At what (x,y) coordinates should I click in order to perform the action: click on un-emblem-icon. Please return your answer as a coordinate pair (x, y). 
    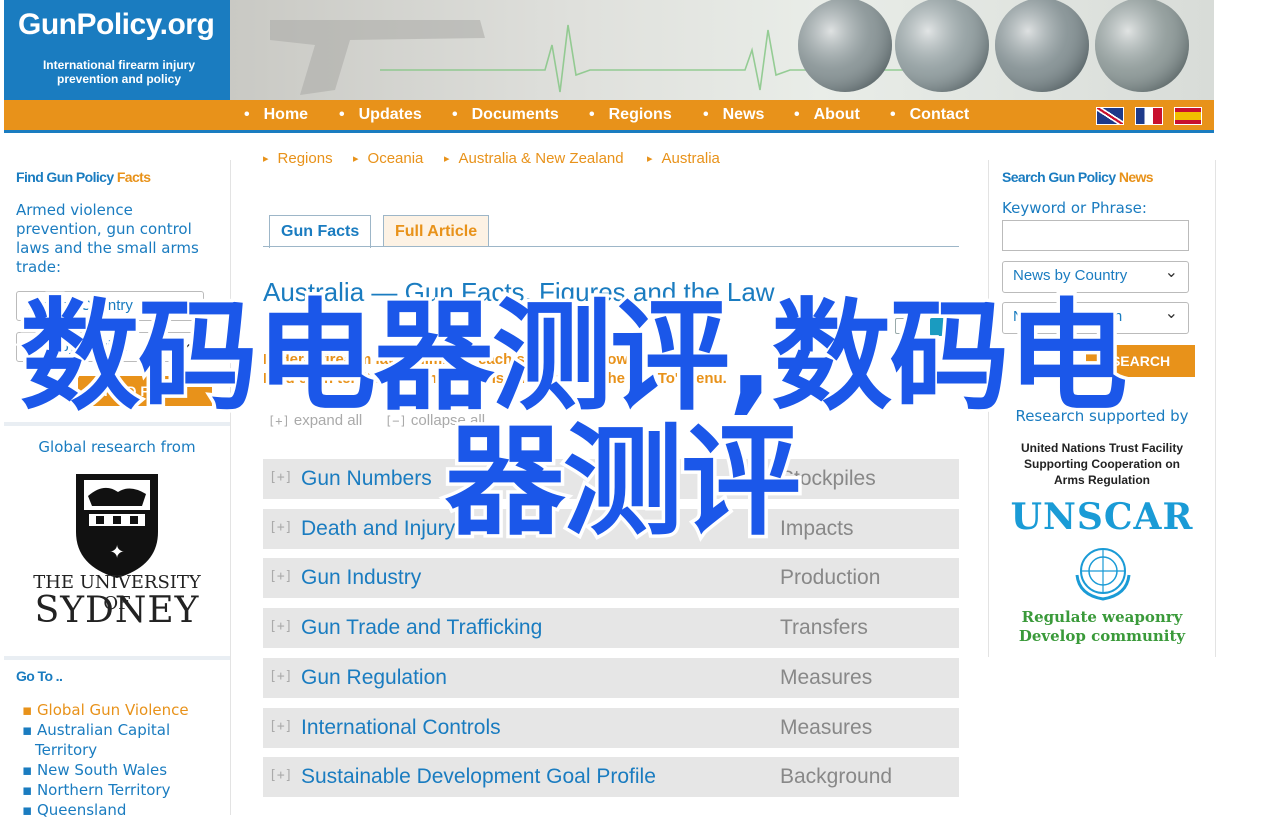
    Looking at the image, I should click on (1103, 574).